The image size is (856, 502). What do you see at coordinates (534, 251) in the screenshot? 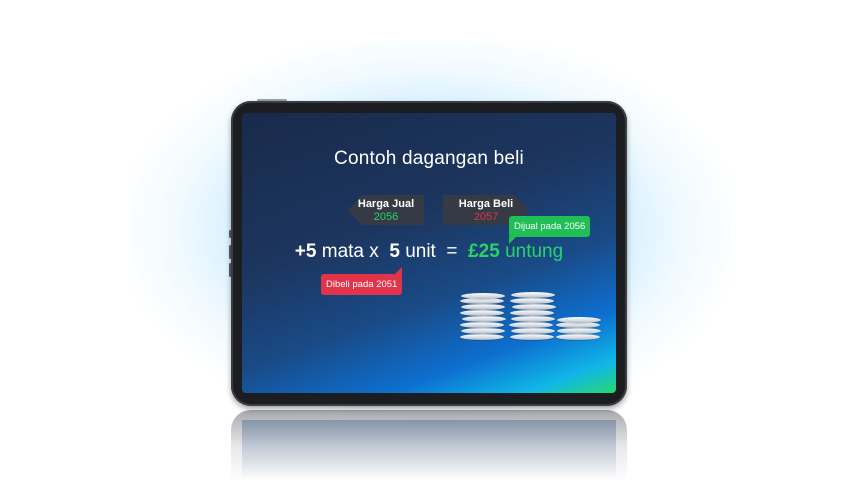
I see `profit-word: untung` at bounding box center [534, 251].